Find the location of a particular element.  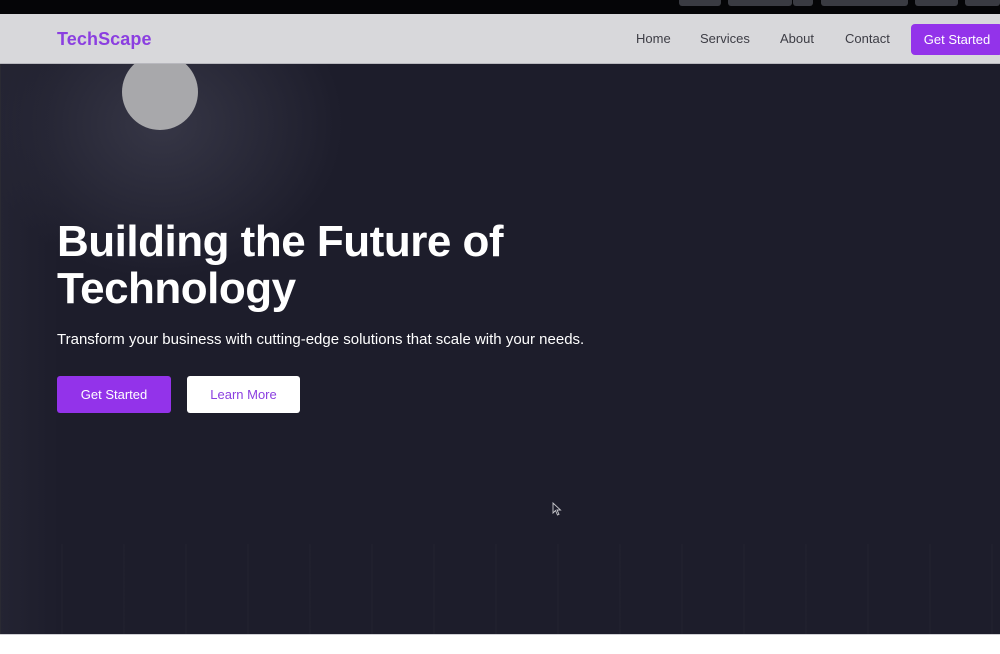

moon-decoration-icon is located at coordinates (160, 92).